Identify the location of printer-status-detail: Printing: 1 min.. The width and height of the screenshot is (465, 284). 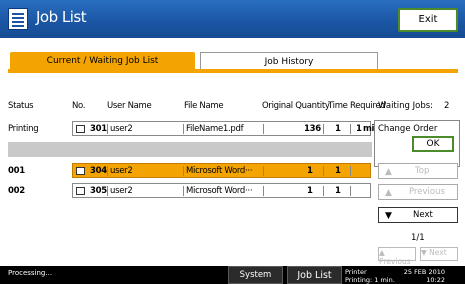
(370, 280).